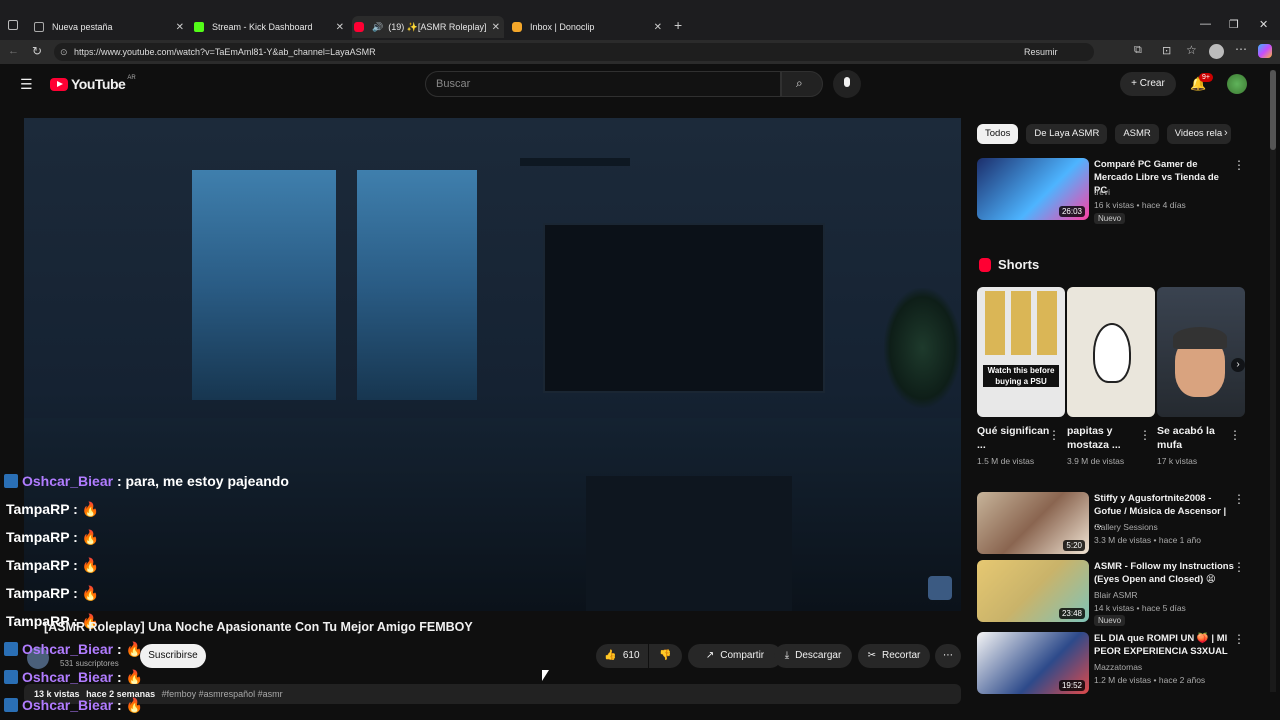 This screenshot has width=1280, height=720. I want to click on more-actions-button: ⋯, so click(948, 656).